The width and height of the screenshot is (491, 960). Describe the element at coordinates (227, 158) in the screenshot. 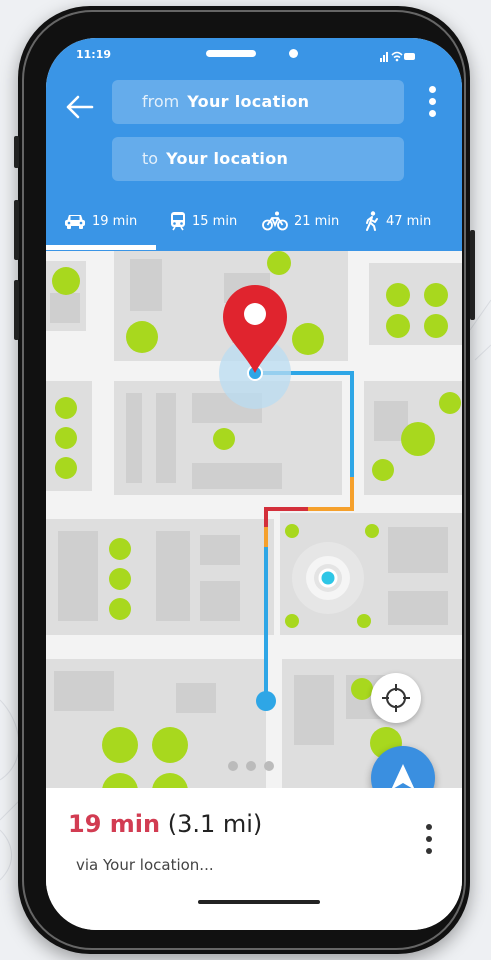

I see `to-value: Your location` at that location.